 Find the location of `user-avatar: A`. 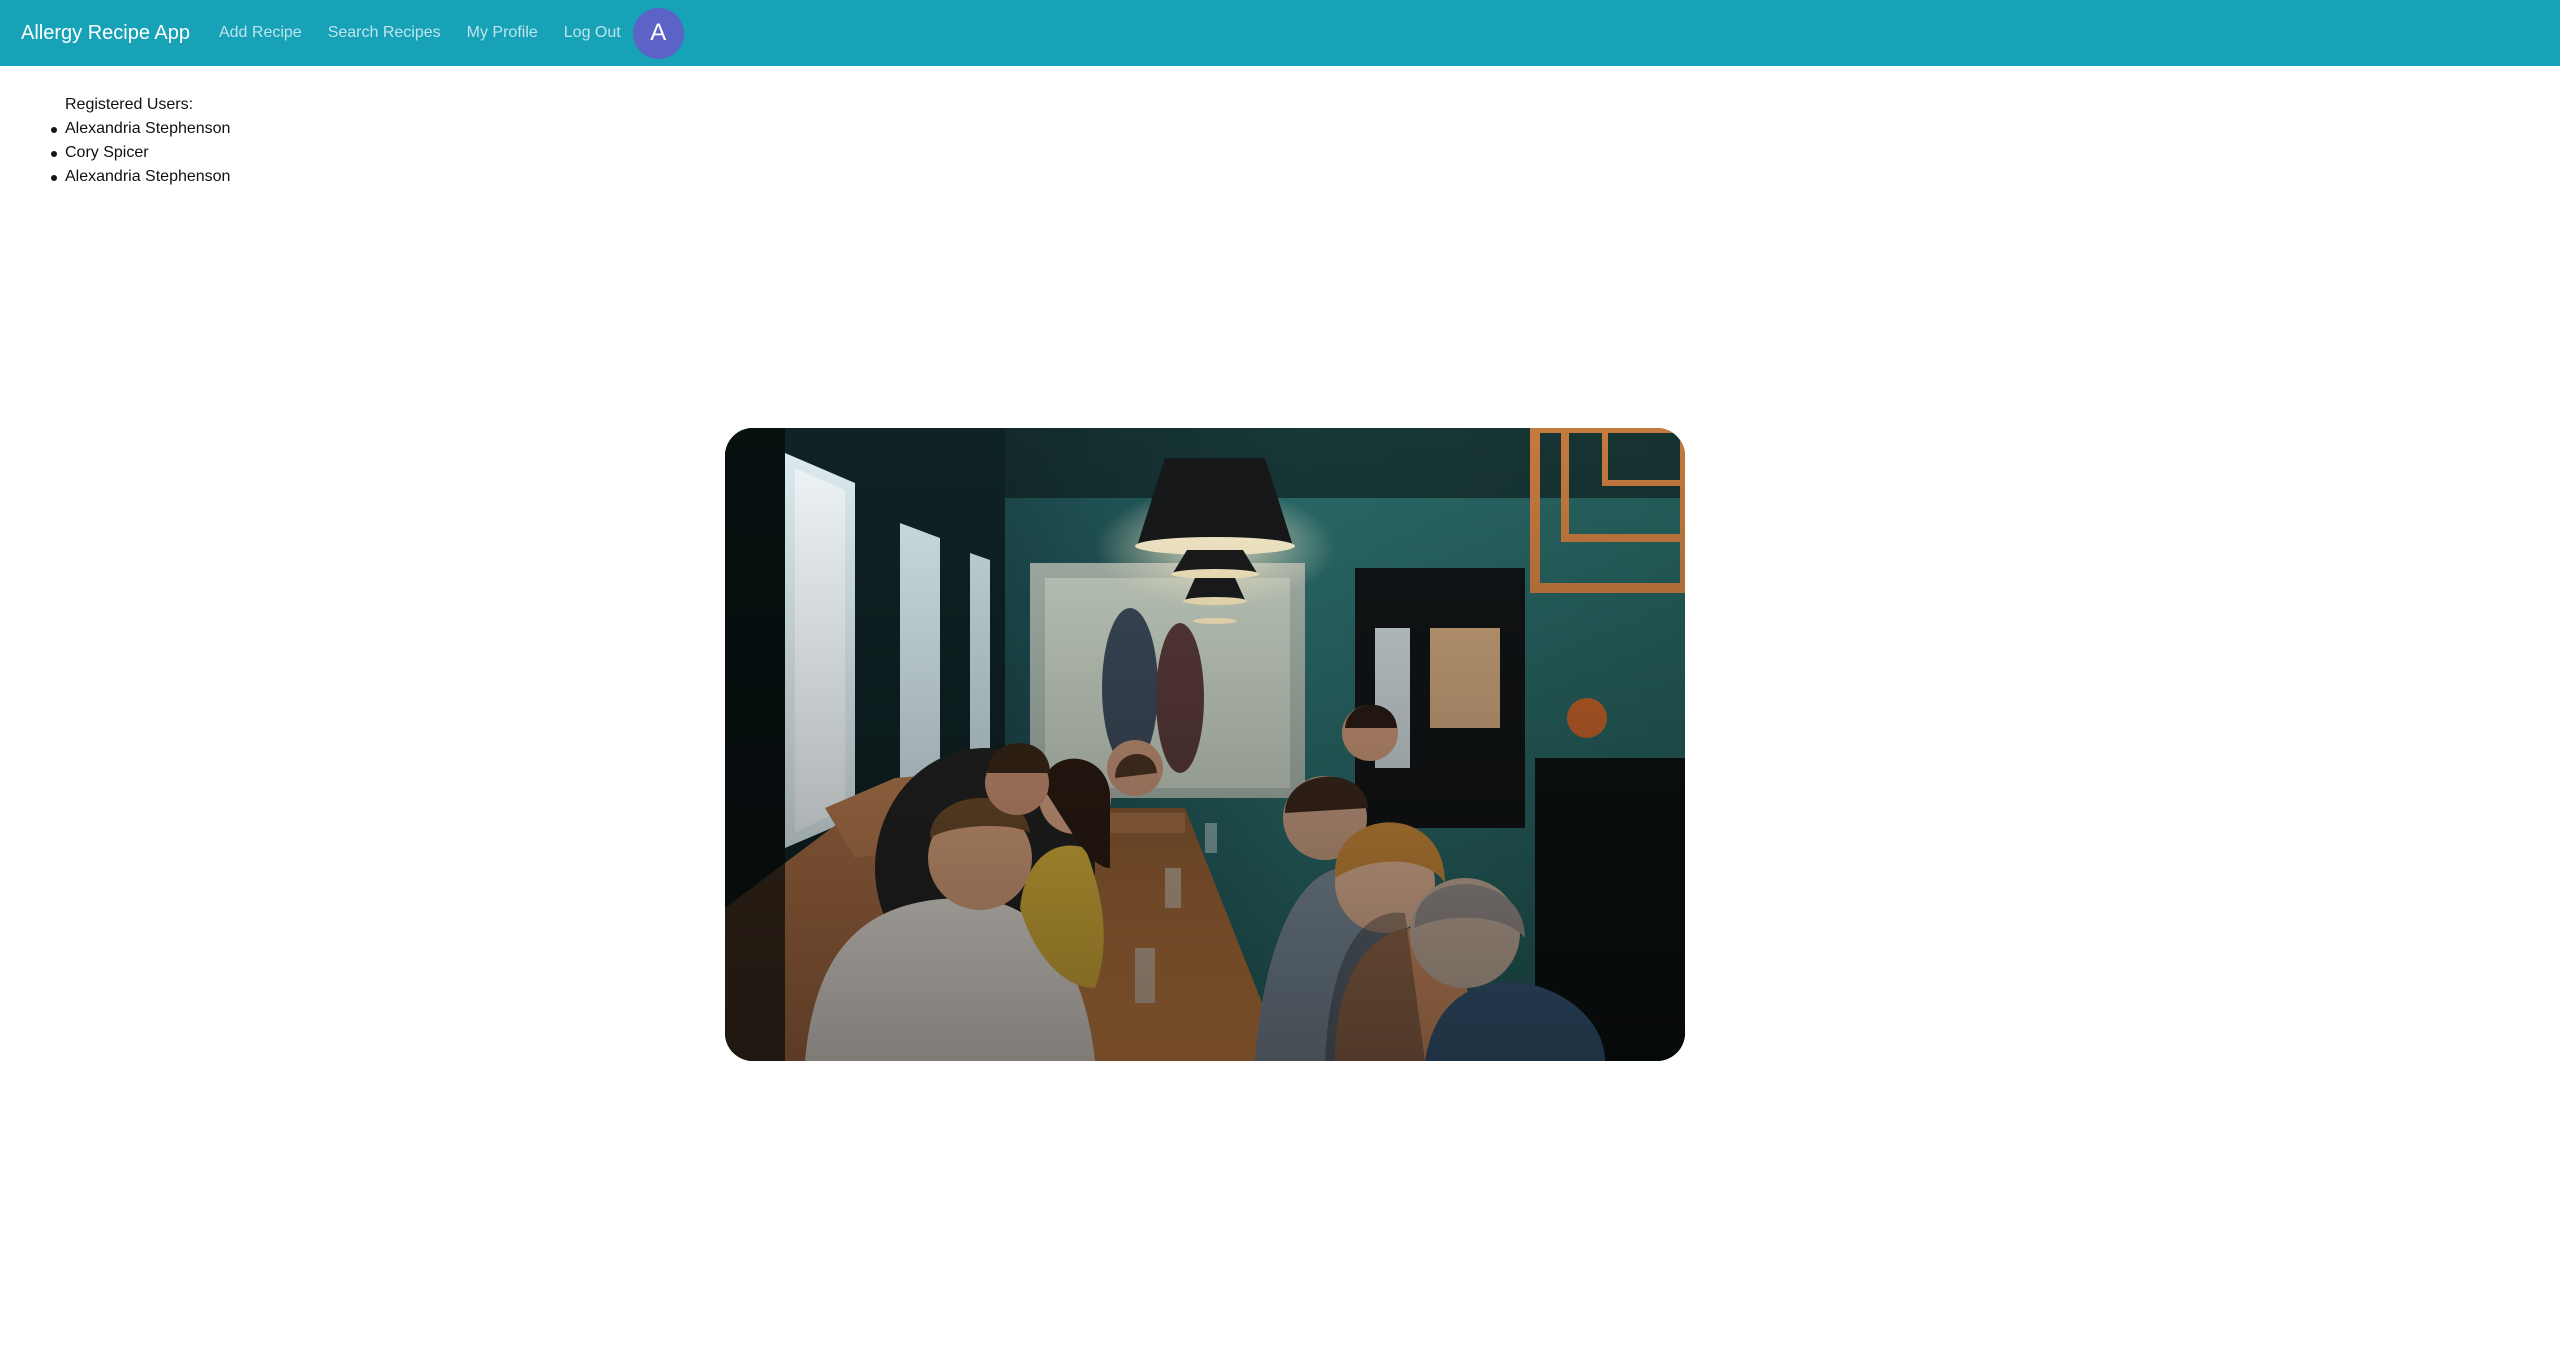

user-avatar: A is located at coordinates (658, 33).